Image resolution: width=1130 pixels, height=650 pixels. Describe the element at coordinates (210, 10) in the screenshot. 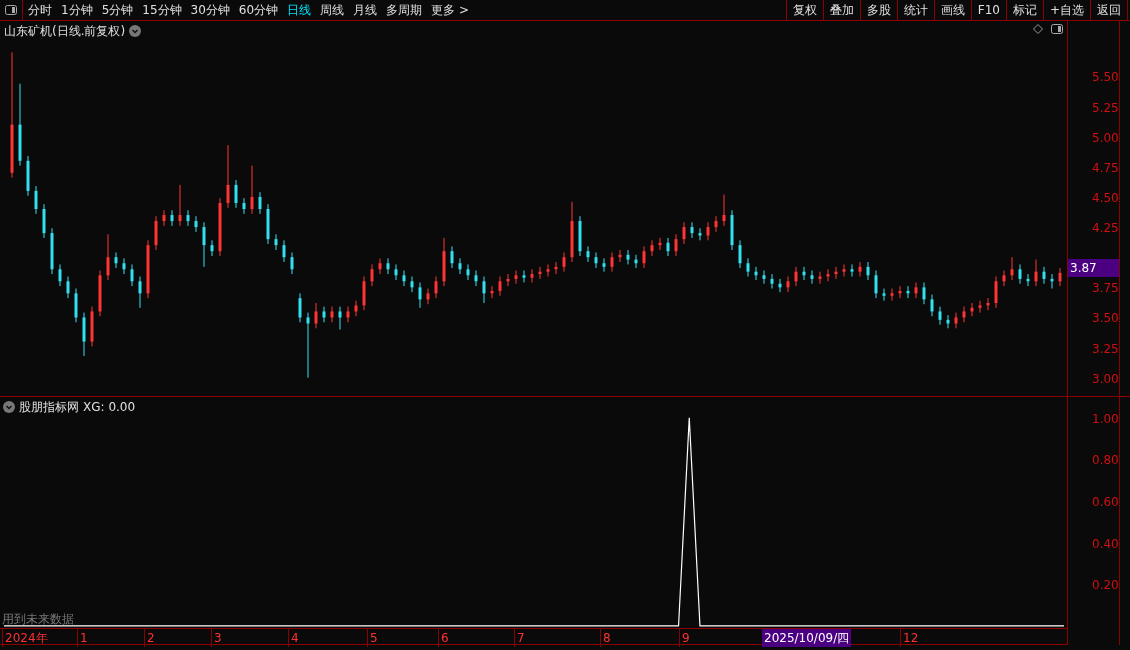

I see `period-tab: 30分钟` at that location.